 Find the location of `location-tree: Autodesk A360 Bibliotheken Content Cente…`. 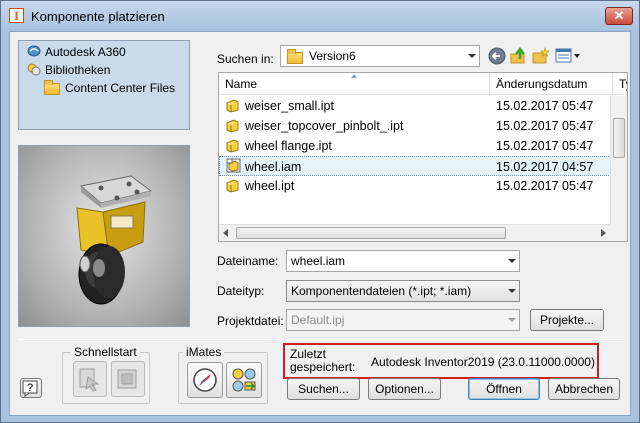

location-tree: Autodesk A360 Bibliotheken Content Cente… is located at coordinates (104, 85).